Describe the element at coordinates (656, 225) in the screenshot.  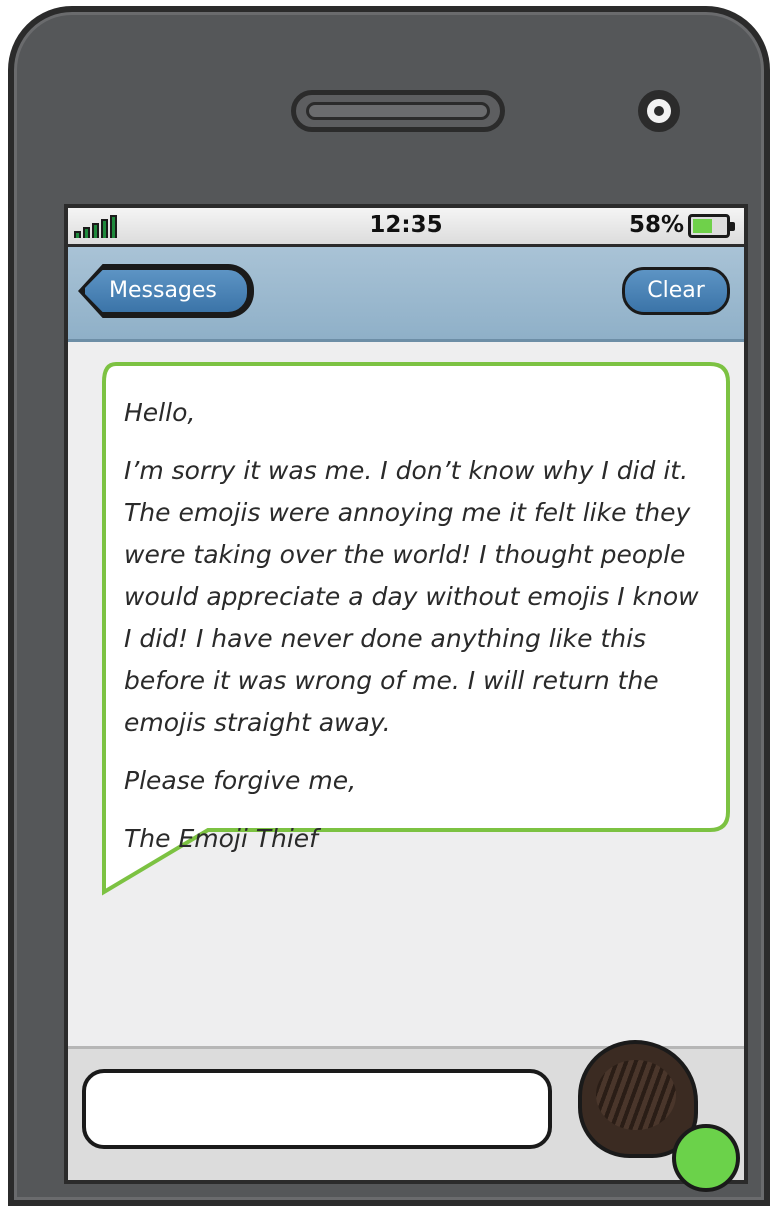
I see `battery-percent: 58%` at that location.